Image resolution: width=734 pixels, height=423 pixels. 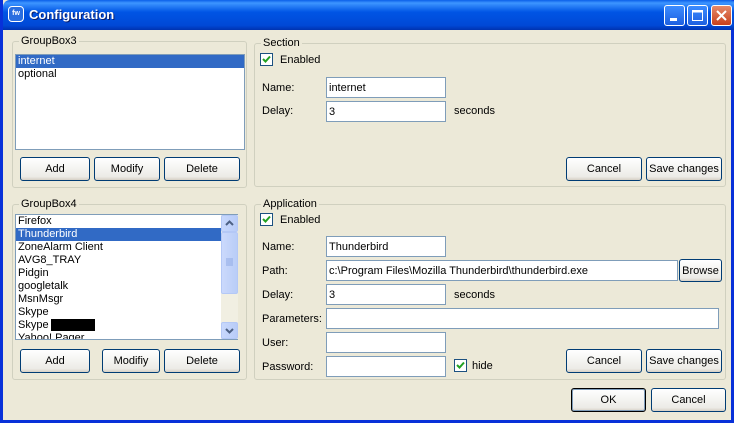 What do you see at coordinates (72, 14) in the screenshot?
I see `window-title: Configuration` at bounding box center [72, 14].